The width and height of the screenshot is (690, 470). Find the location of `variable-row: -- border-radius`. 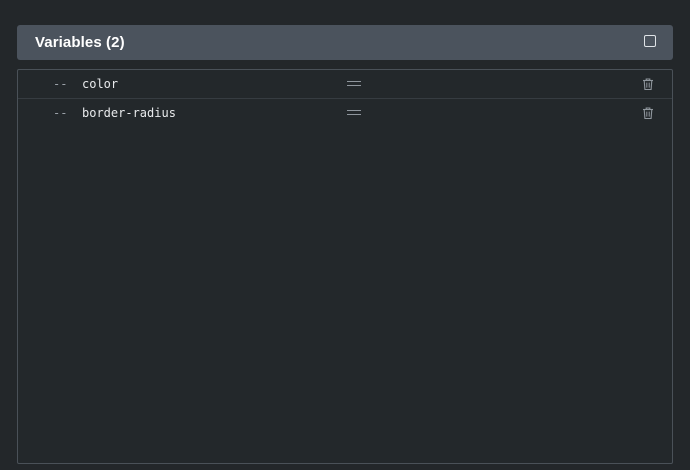

variable-row: -- border-radius is located at coordinates (345, 113).